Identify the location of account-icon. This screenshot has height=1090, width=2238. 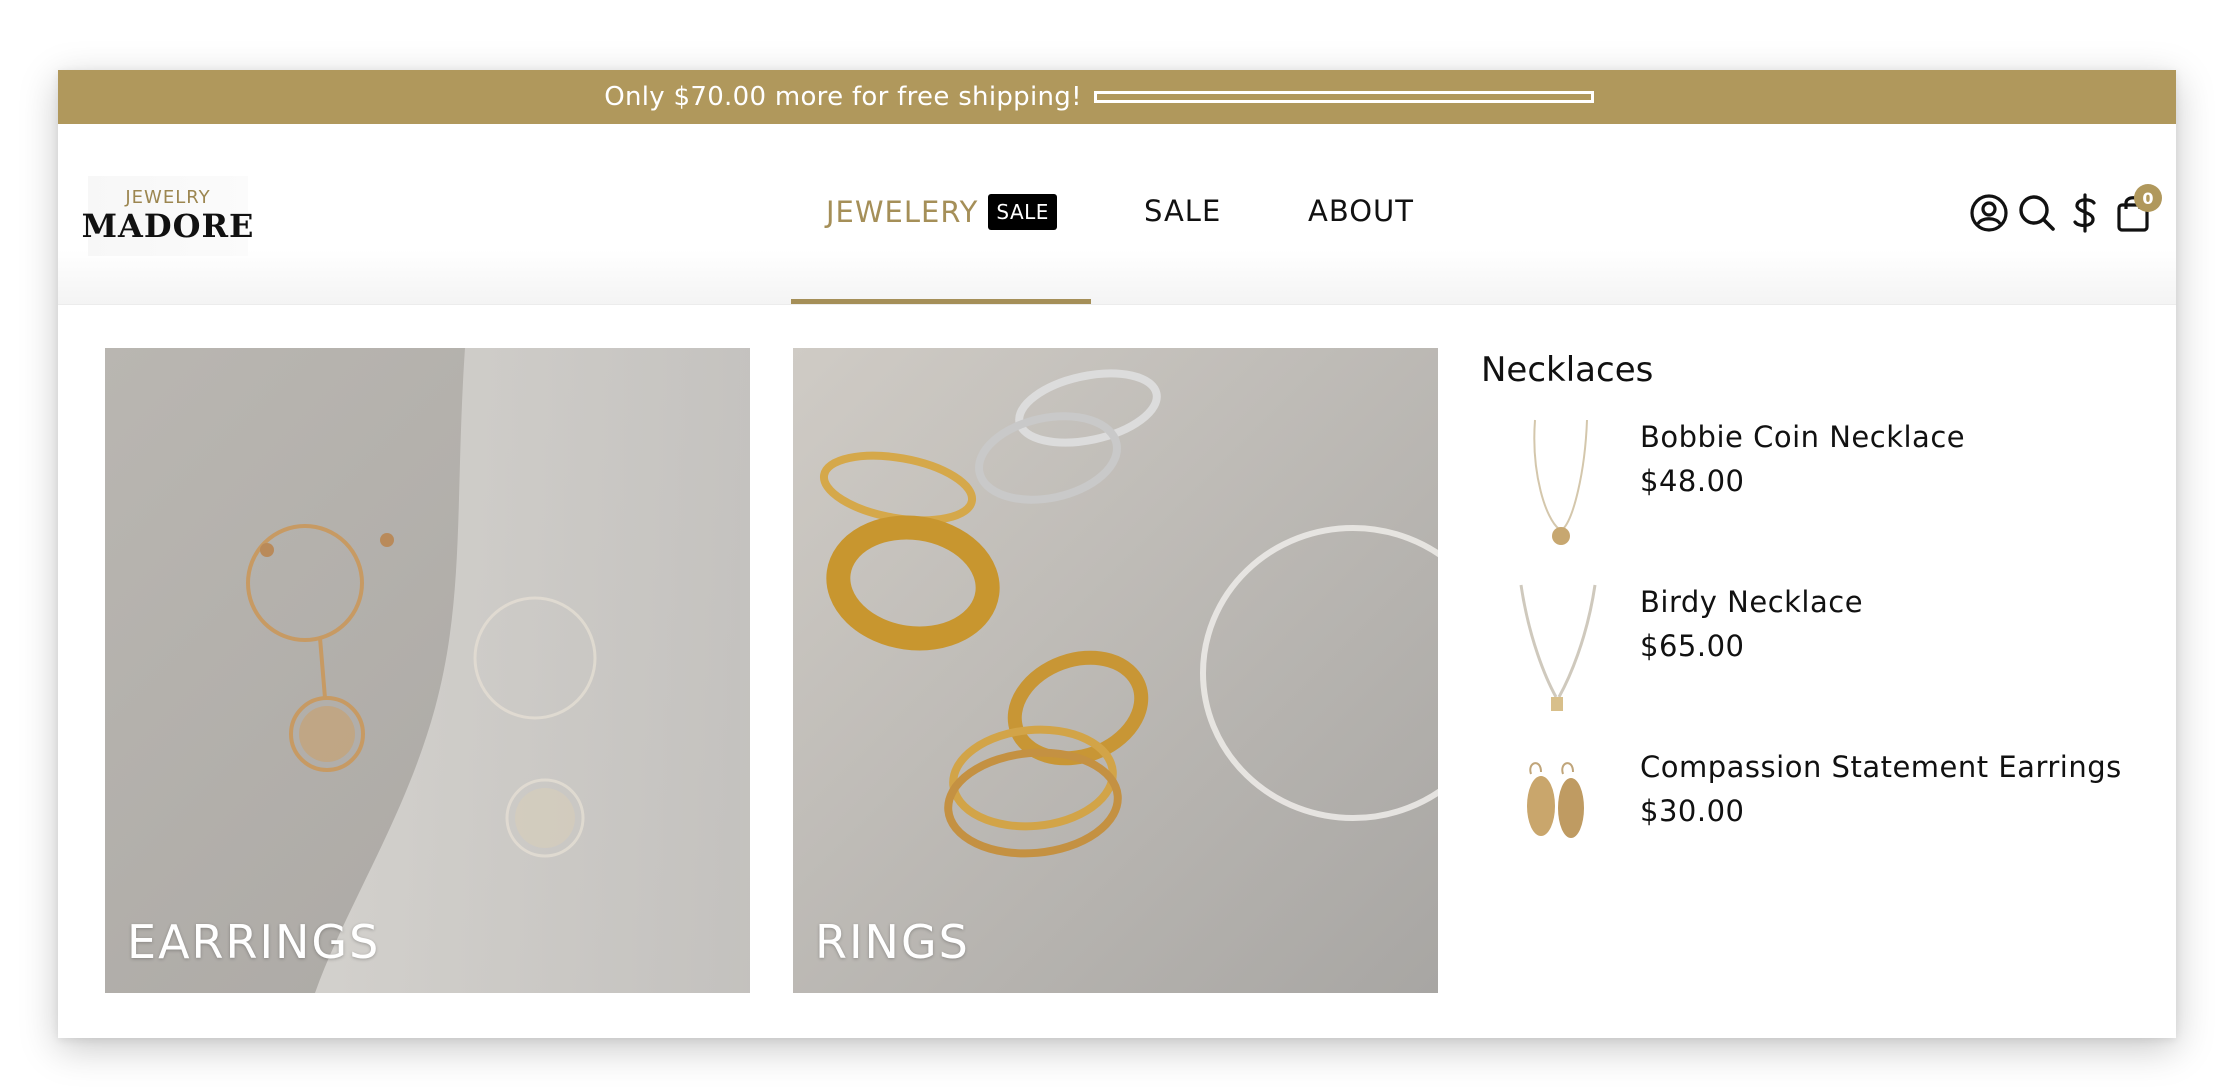
(1989, 213).